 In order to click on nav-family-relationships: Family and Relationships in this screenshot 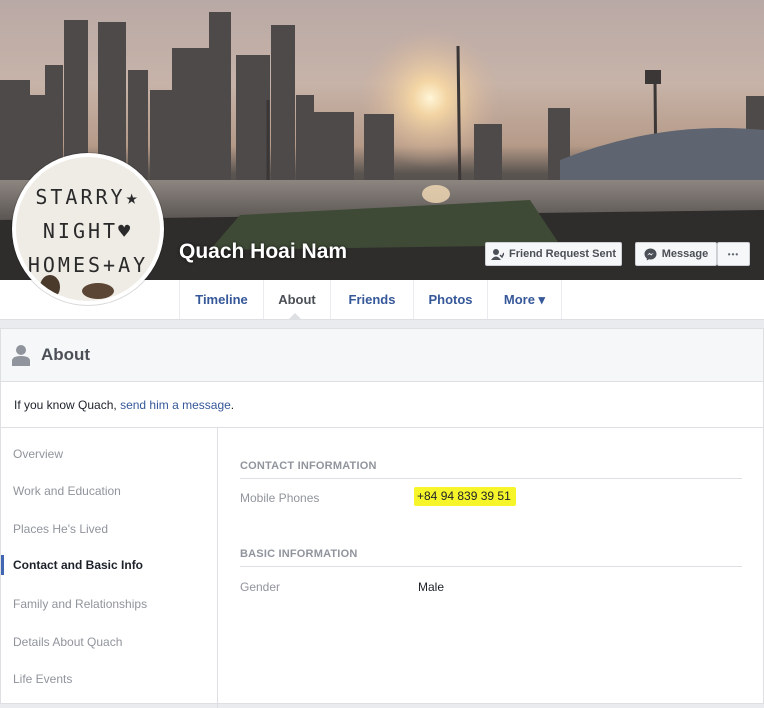, I will do `click(80, 604)`.